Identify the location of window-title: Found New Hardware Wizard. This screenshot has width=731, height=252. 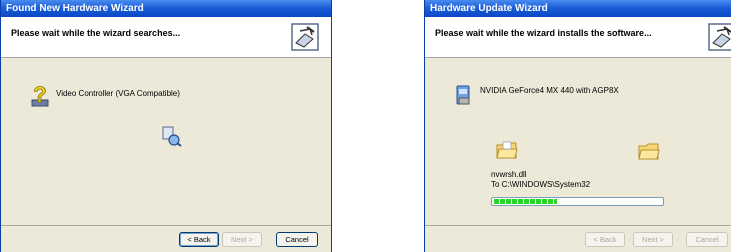
(166, 8).